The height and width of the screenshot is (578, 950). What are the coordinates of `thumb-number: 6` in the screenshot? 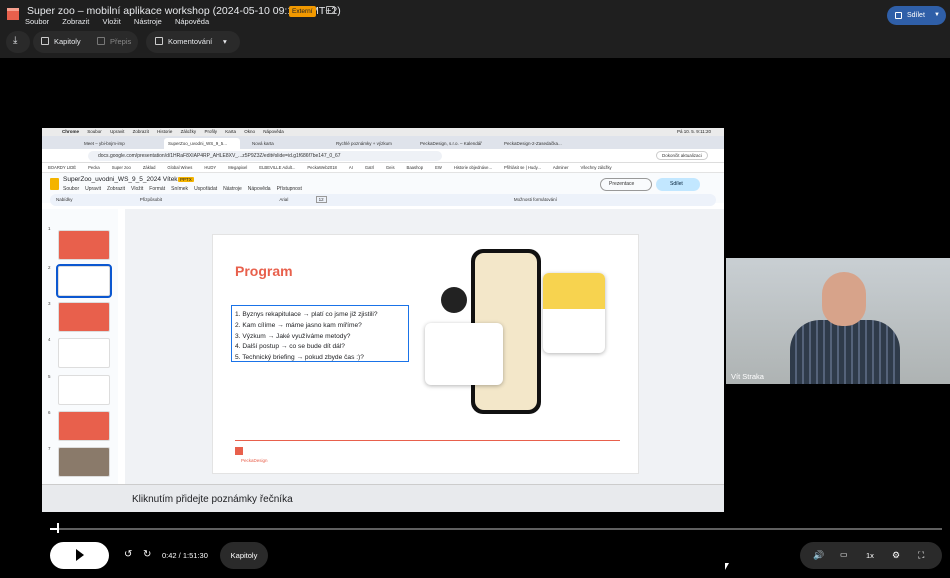 It's located at (49, 412).